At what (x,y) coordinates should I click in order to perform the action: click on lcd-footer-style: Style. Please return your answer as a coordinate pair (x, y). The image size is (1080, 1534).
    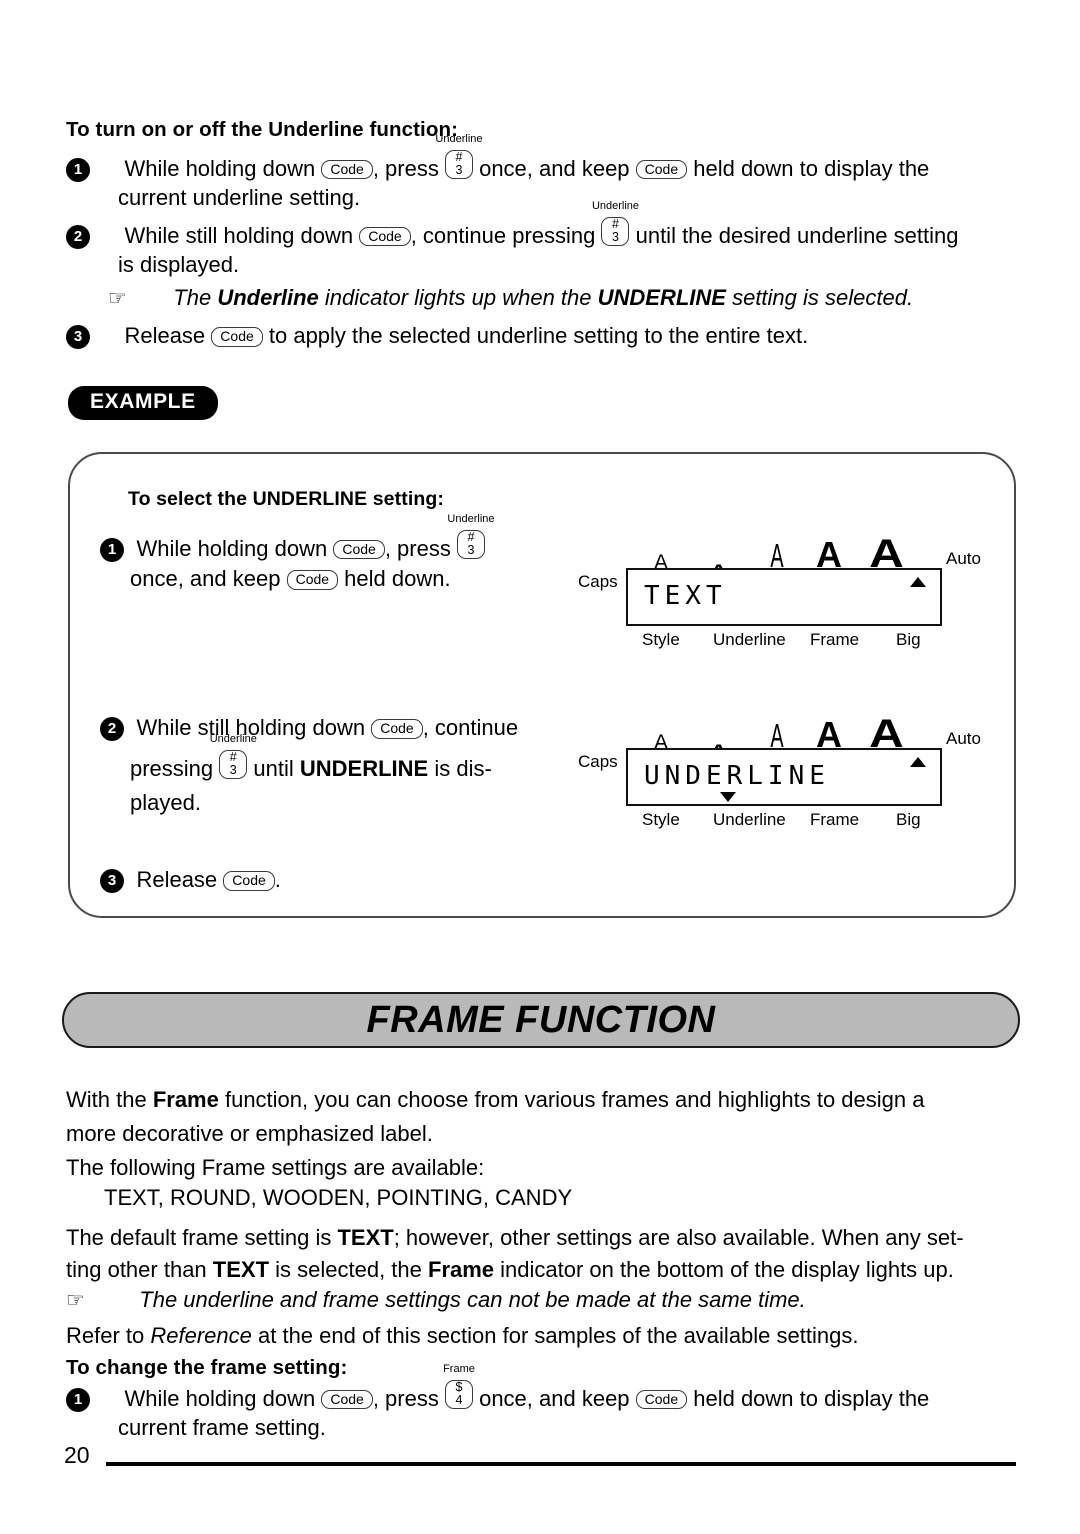
    Looking at the image, I should click on (661, 819).